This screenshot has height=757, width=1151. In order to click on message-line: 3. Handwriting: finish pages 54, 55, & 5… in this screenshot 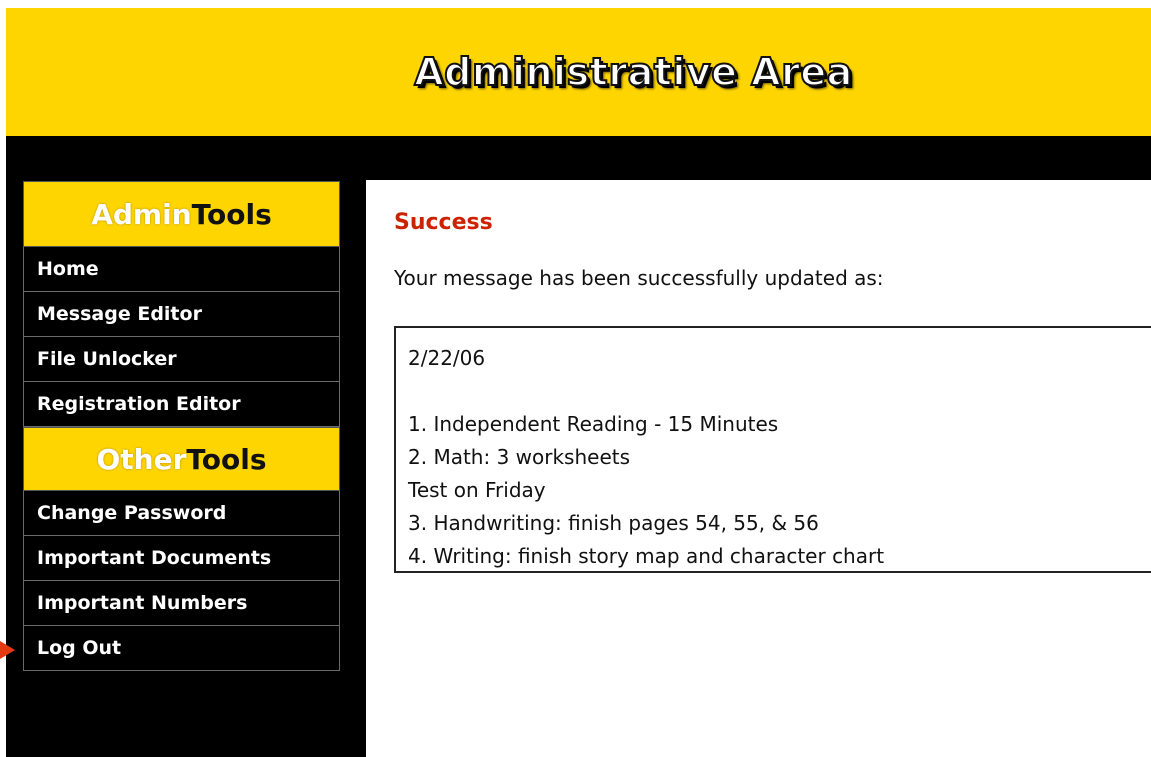, I will do `click(613, 523)`.